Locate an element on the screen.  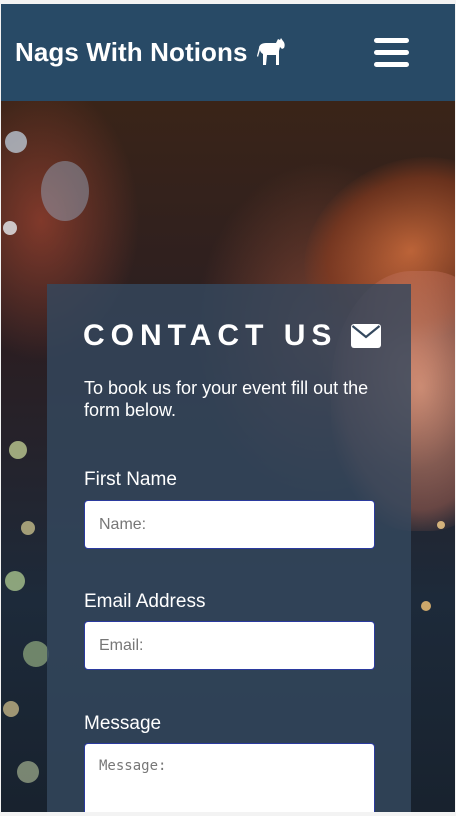
message-label: Message is located at coordinates (123, 723).